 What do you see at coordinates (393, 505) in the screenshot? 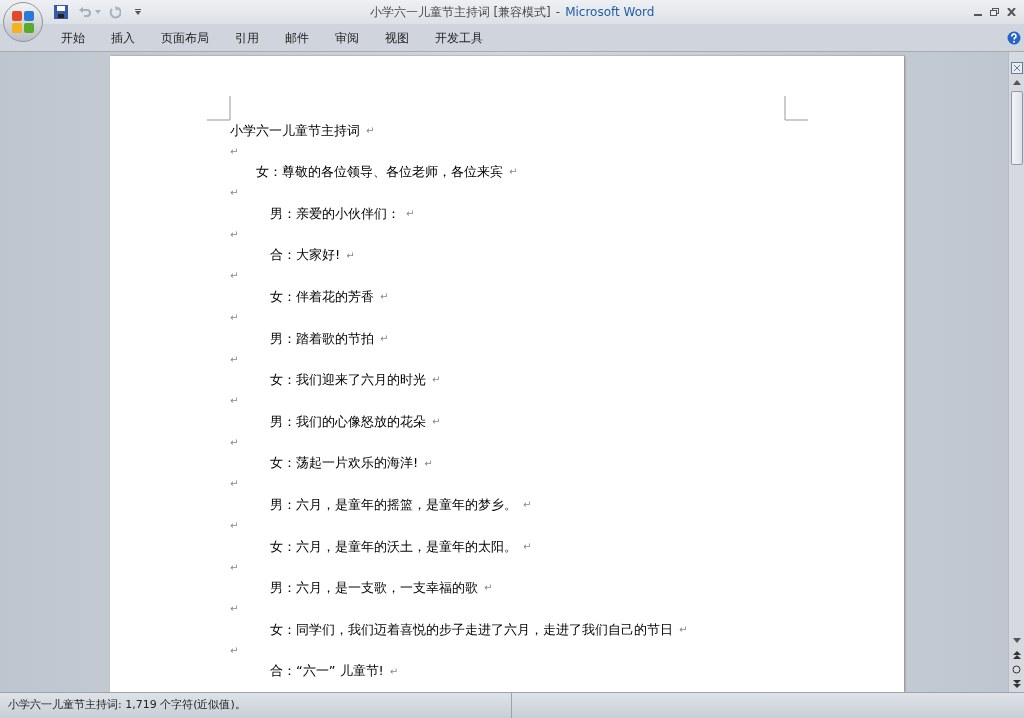
I see `paragraph-text: 男：六月，是童年的摇篮，是童年的梦乡。` at bounding box center [393, 505].